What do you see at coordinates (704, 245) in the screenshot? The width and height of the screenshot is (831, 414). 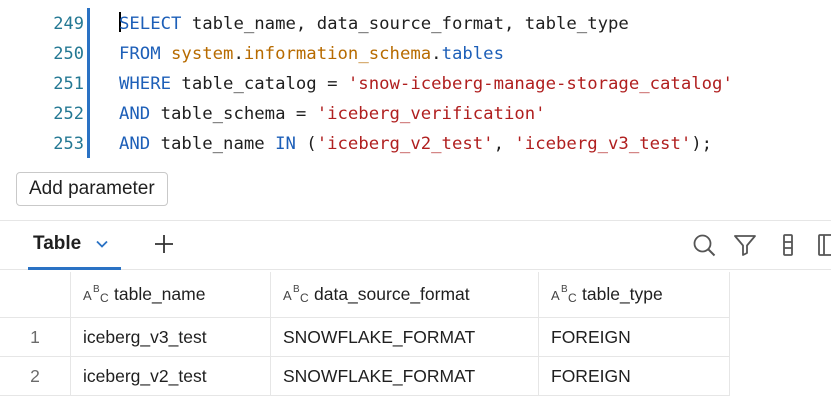 I see `search-icon` at bounding box center [704, 245].